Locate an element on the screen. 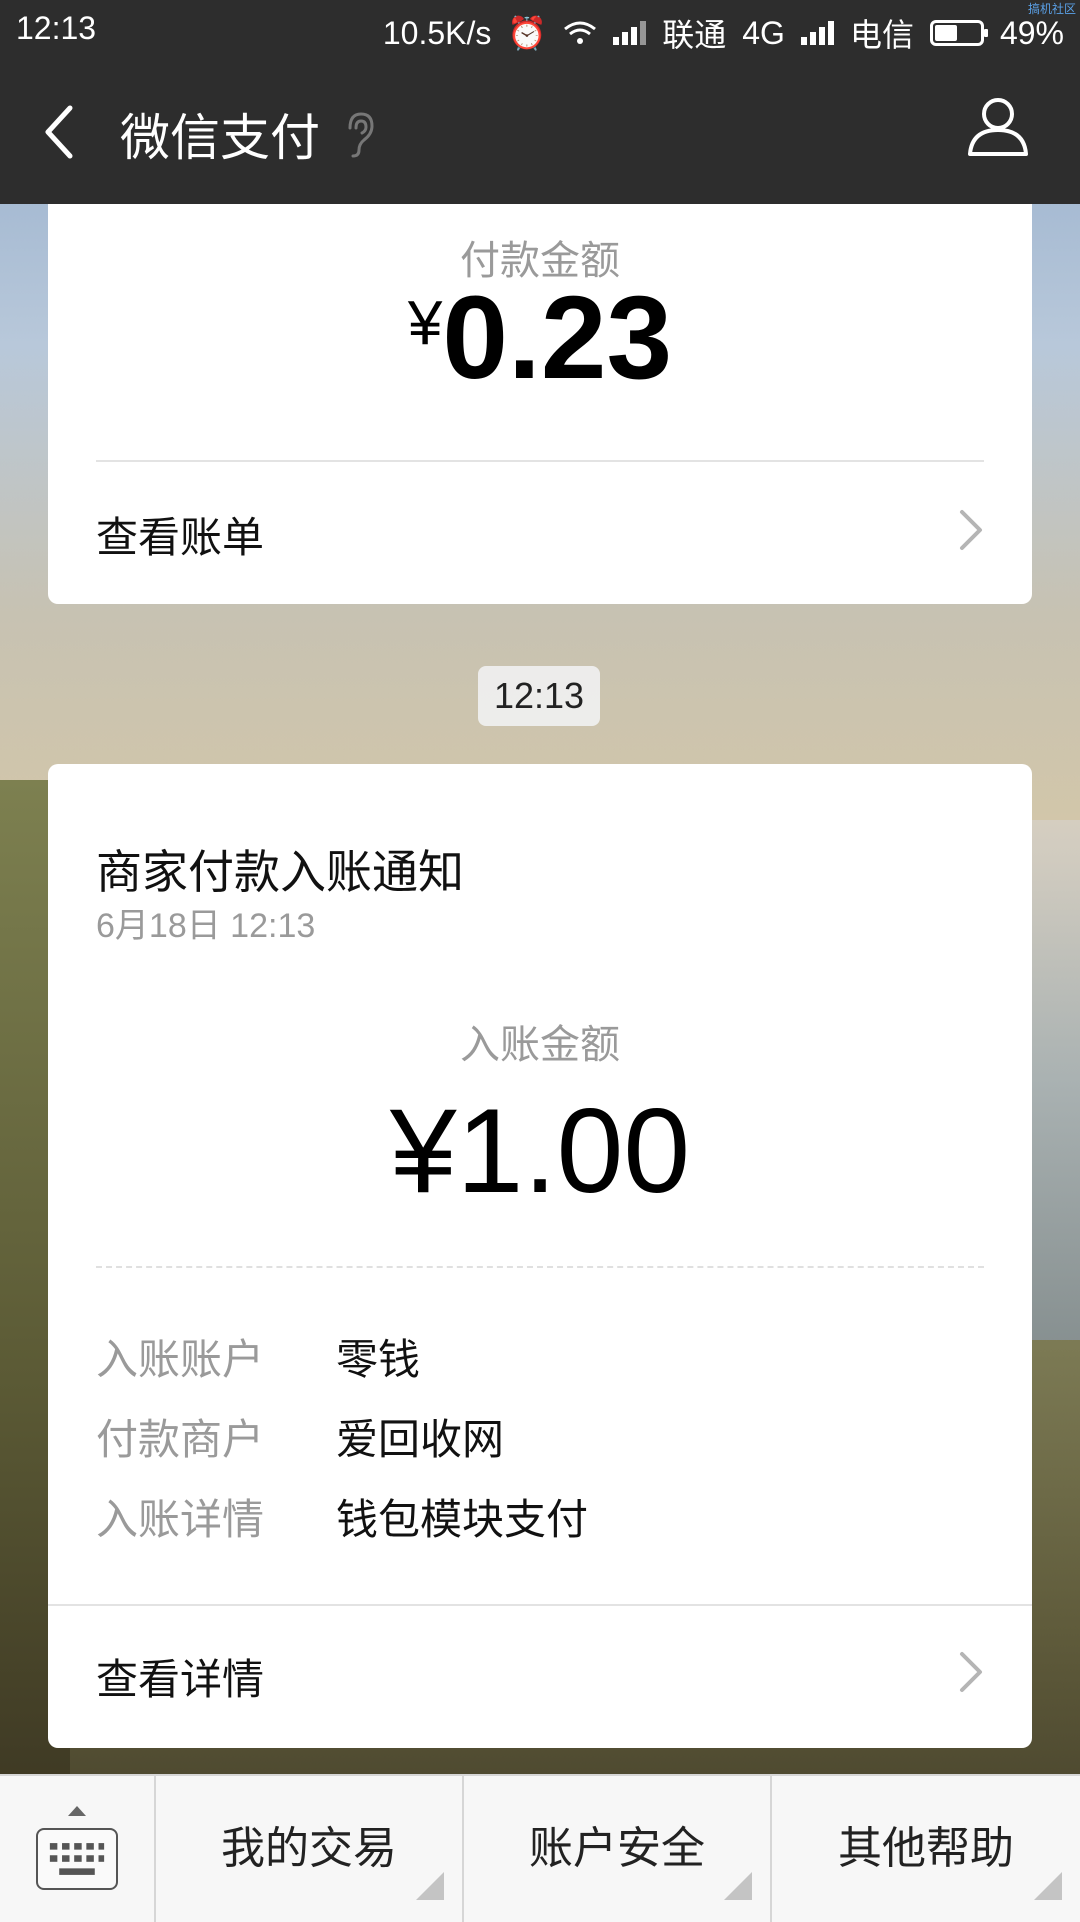  menu-label: 我的交易 is located at coordinates (309, 1848).